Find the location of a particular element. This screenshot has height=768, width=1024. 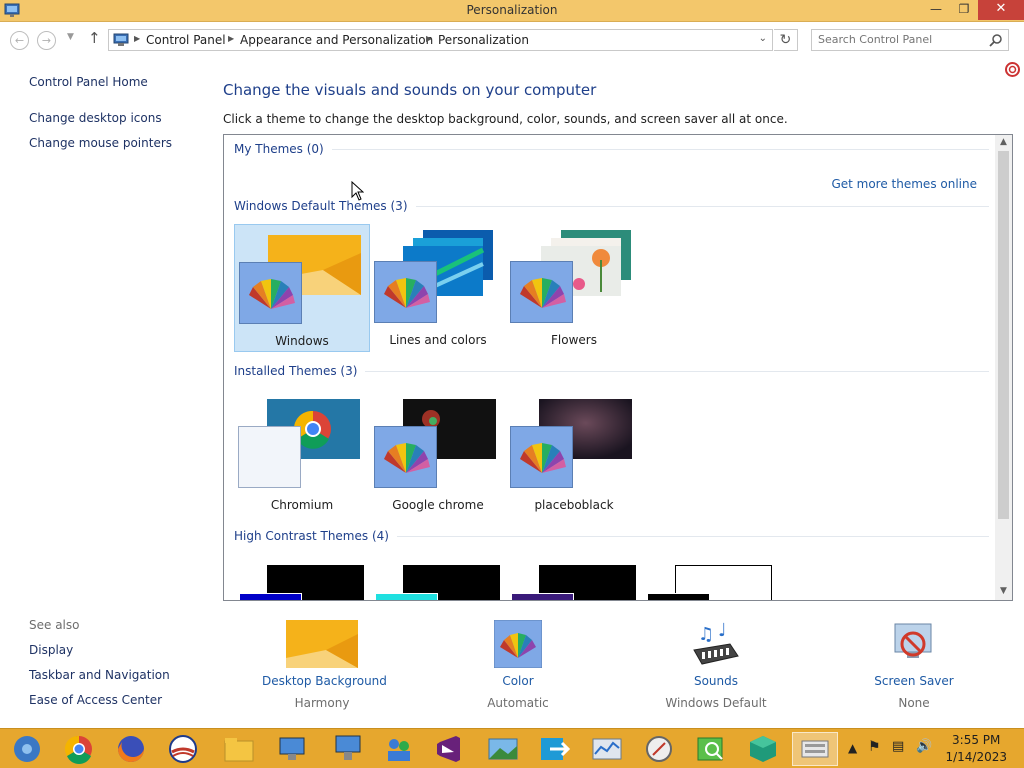

taskbar-chromium is located at coordinates (27, 749).